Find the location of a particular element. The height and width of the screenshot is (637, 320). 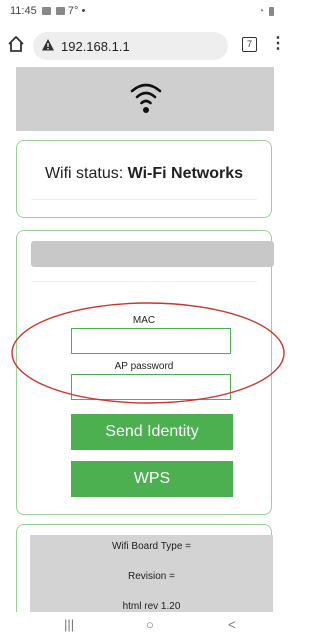

address-bar: 192.168.1.1 is located at coordinates (130, 46).